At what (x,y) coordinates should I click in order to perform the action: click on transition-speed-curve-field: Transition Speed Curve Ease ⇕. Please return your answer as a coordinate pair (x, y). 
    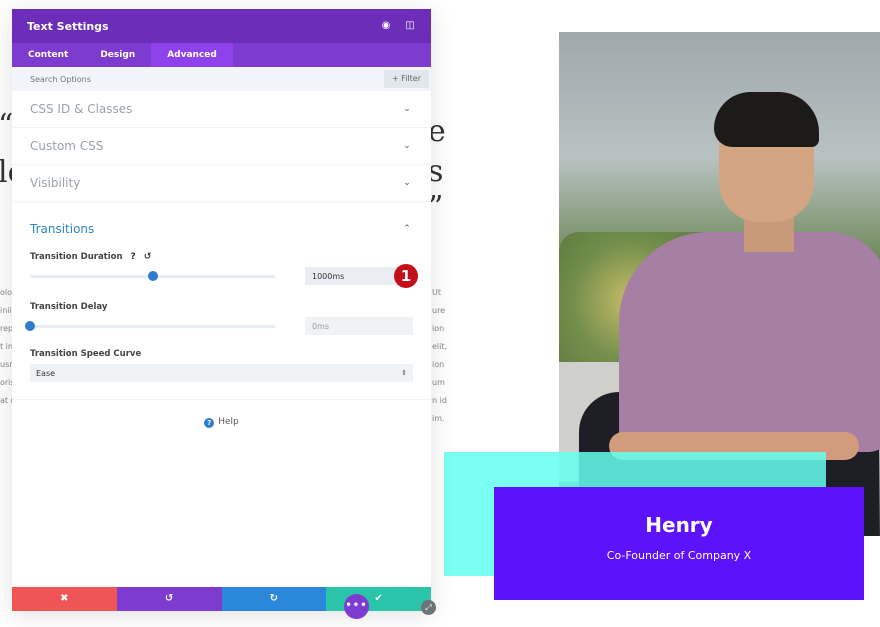
    Looking at the image, I should click on (221, 364).